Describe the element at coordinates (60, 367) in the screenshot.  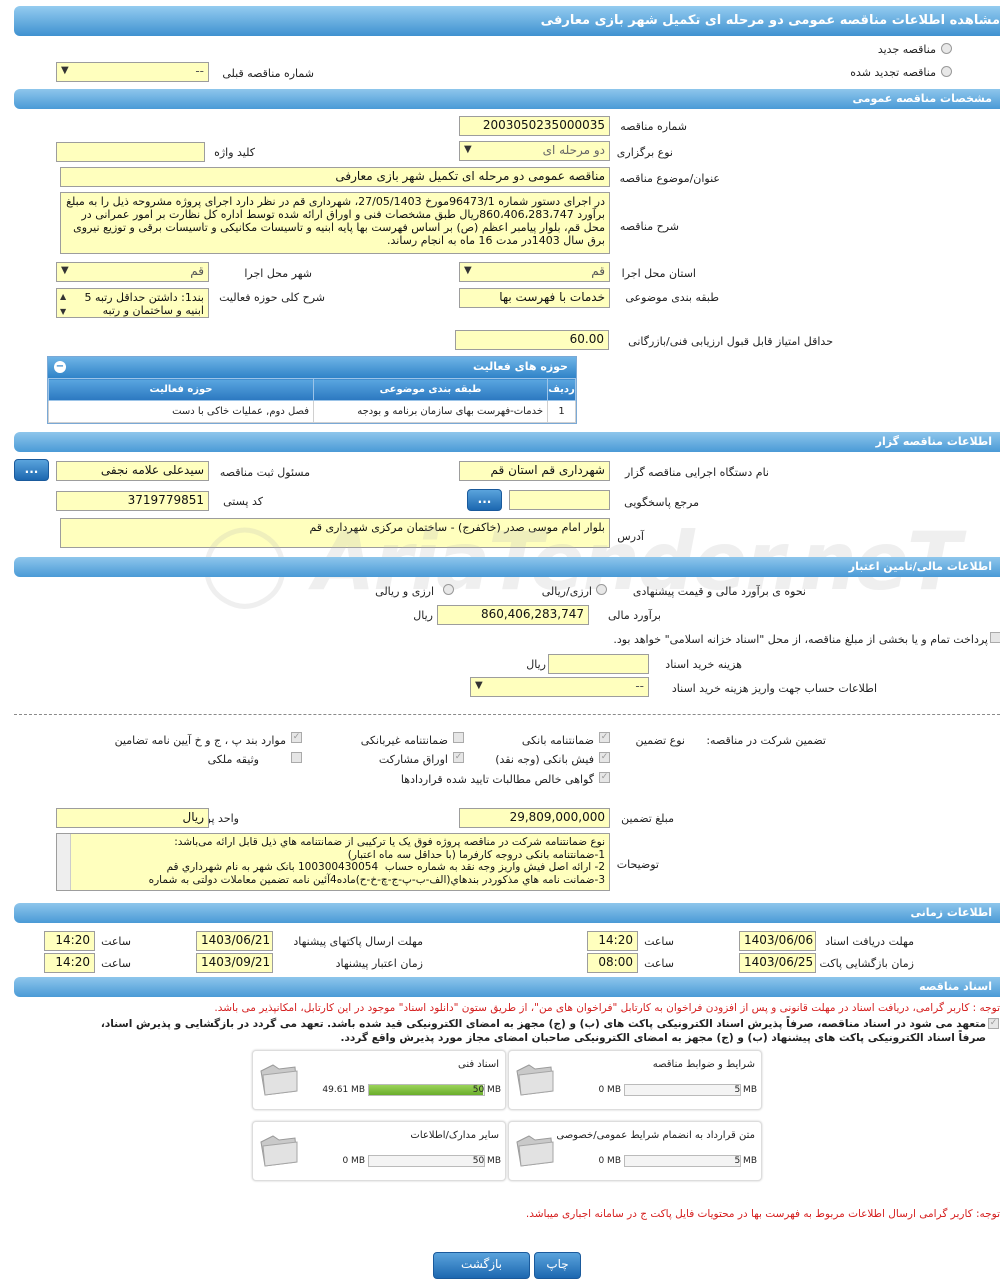
I see `collapse-icon: −` at that location.